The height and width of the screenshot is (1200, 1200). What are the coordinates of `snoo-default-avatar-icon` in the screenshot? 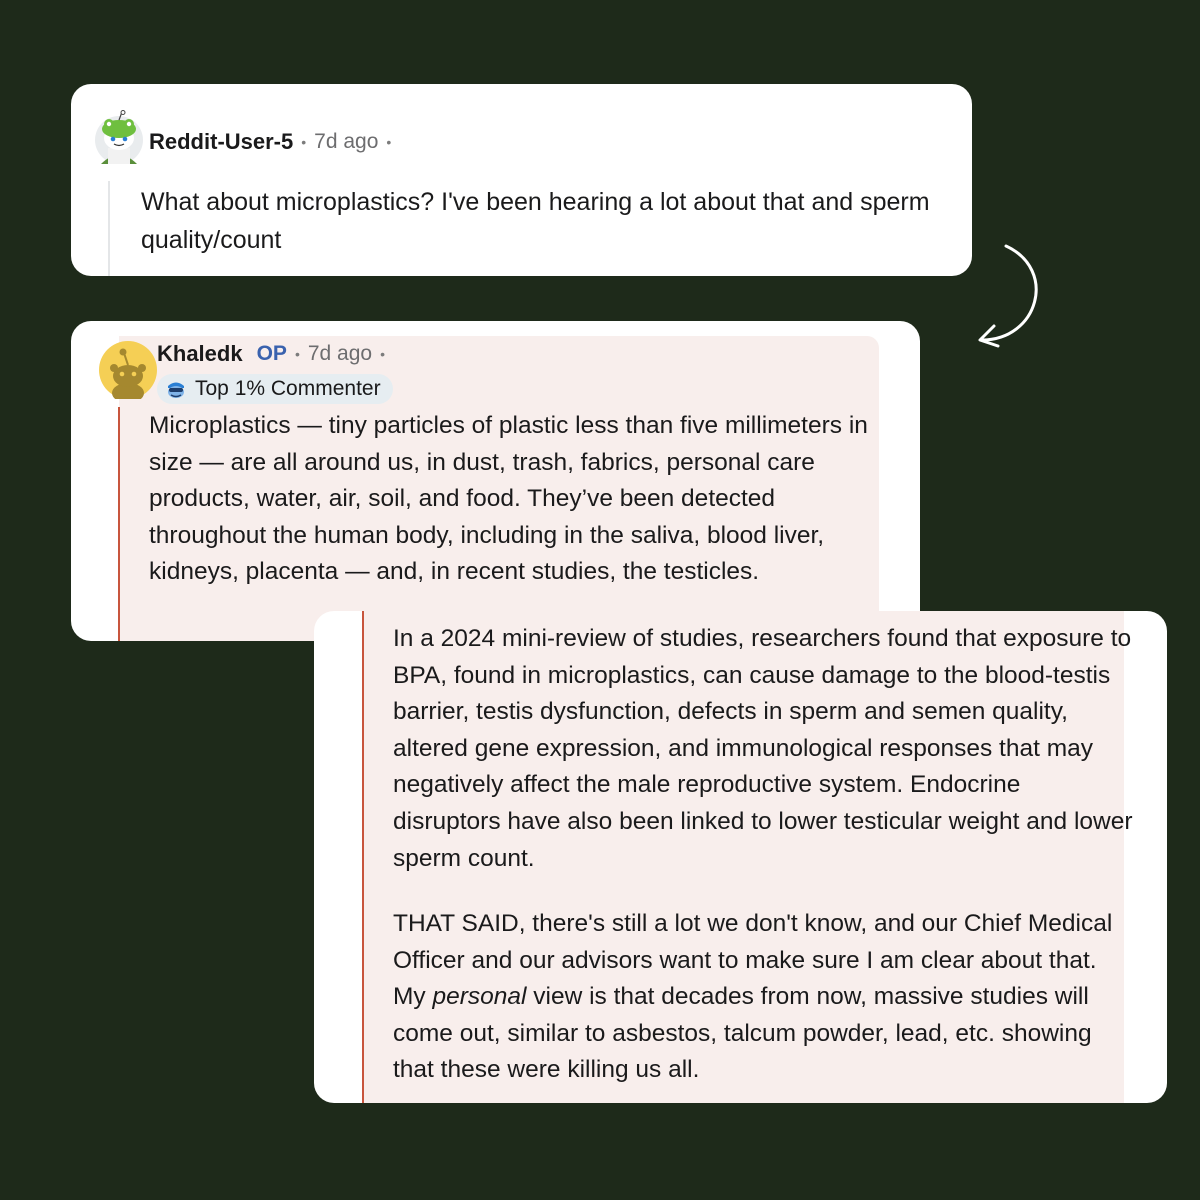 It's located at (128, 370).